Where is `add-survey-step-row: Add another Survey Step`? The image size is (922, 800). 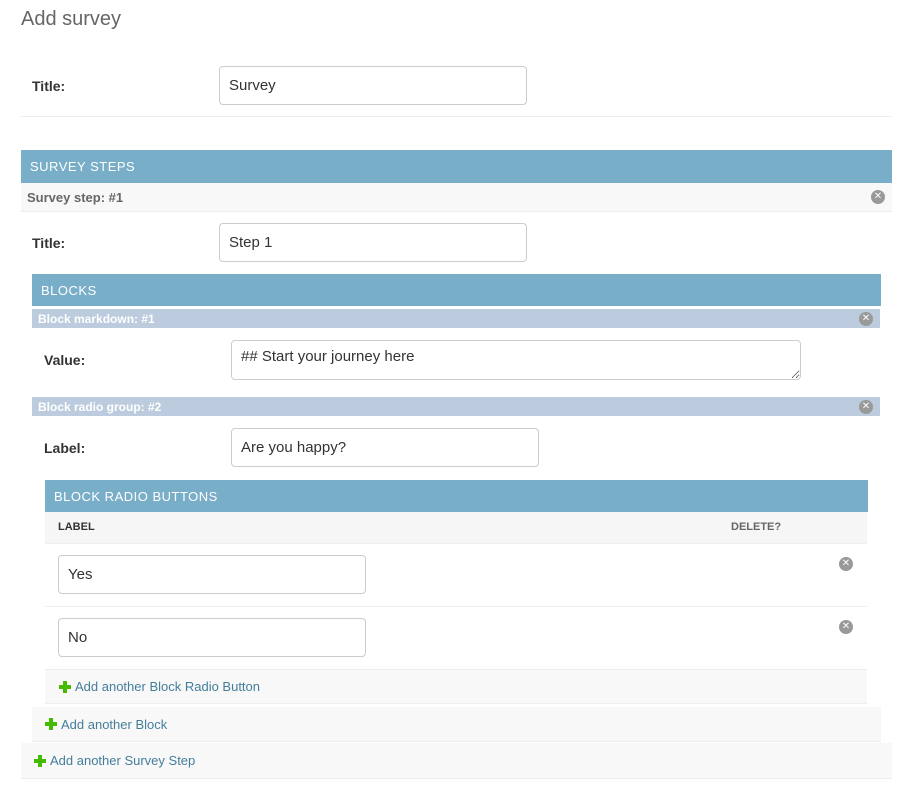 add-survey-step-row: Add another Survey Step is located at coordinates (456, 761).